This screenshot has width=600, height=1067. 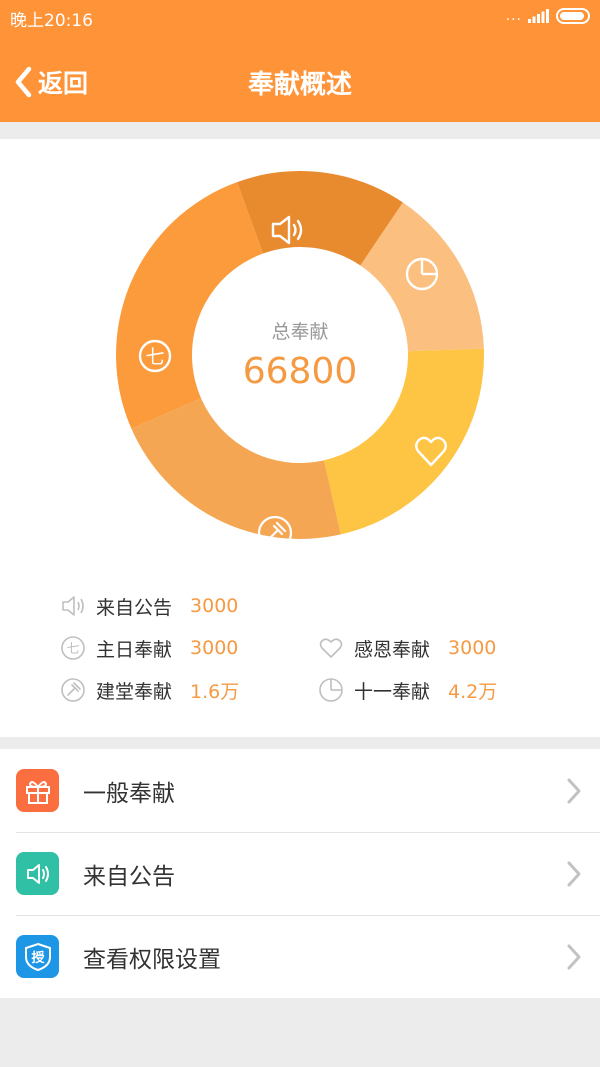 What do you see at coordinates (392, 691) in the screenshot?
I see `legend-label: 十一奉献` at bounding box center [392, 691].